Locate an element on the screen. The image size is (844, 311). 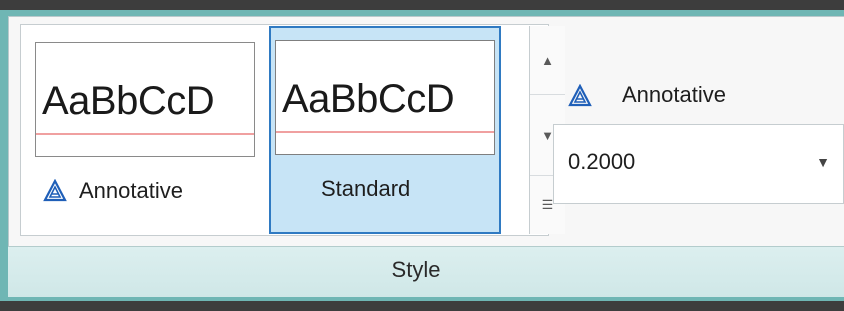
chevron-up-icon: ▲ is located at coordinates (547, 60).